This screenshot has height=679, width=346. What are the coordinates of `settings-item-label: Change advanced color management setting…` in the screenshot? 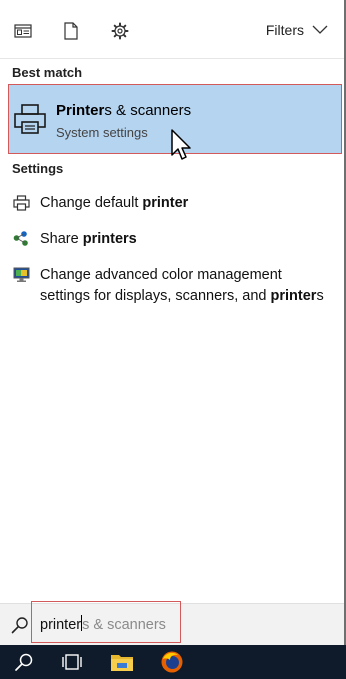 It's located at (182, 285).